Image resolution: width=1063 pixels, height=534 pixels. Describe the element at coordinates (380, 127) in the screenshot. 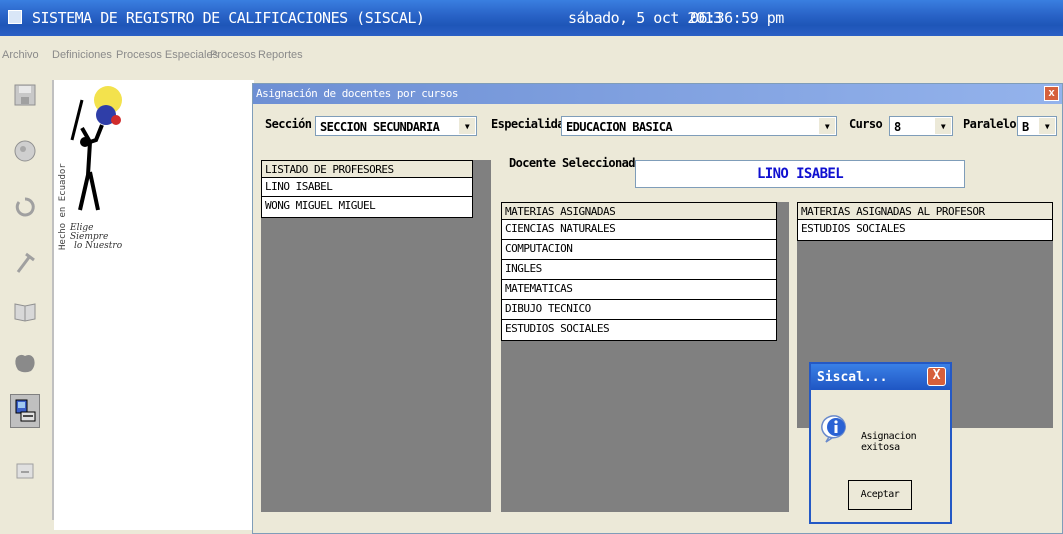

I see `seccion-value: SECCION SECUNDARIA` at that location.